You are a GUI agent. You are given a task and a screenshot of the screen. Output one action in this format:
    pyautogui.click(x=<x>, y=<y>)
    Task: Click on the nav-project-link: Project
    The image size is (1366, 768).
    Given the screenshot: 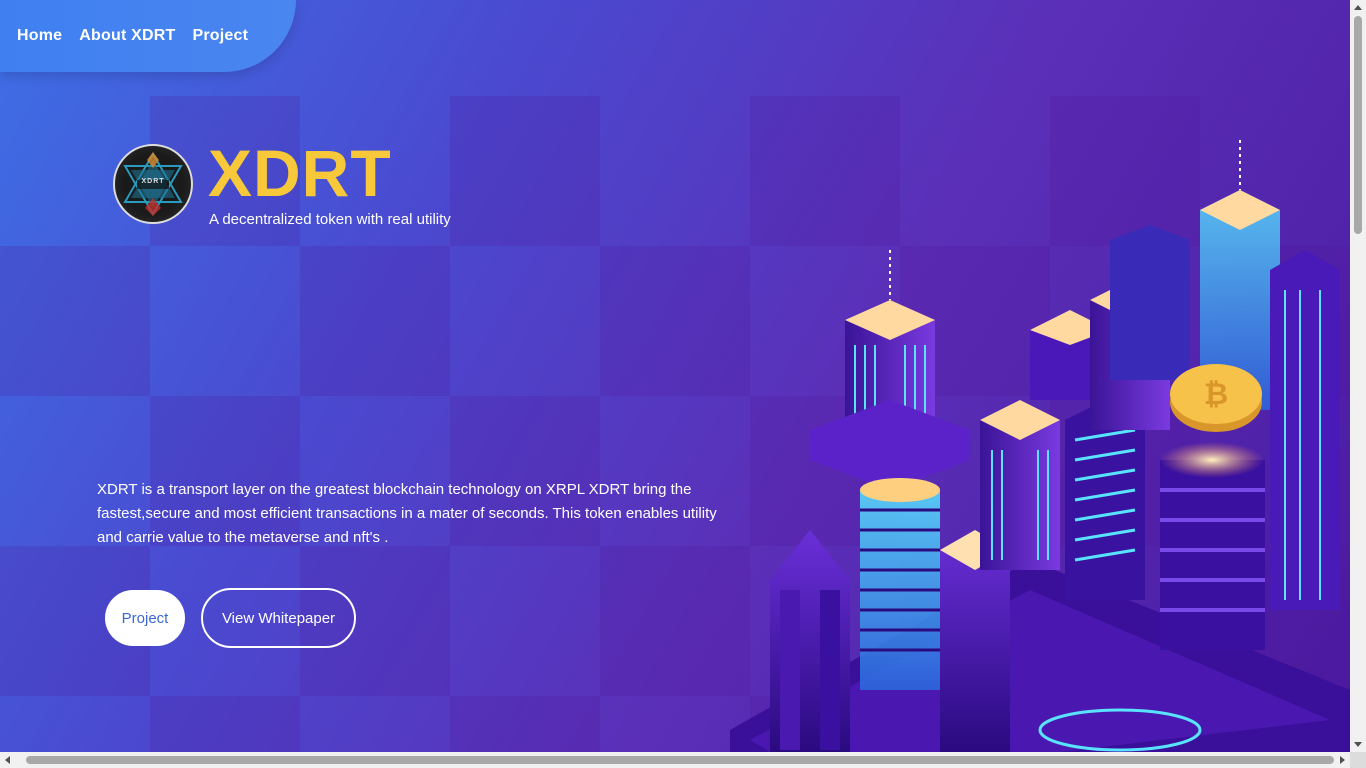 What is the action you would take?
    pyautogui.click(x=220, y=36)
    